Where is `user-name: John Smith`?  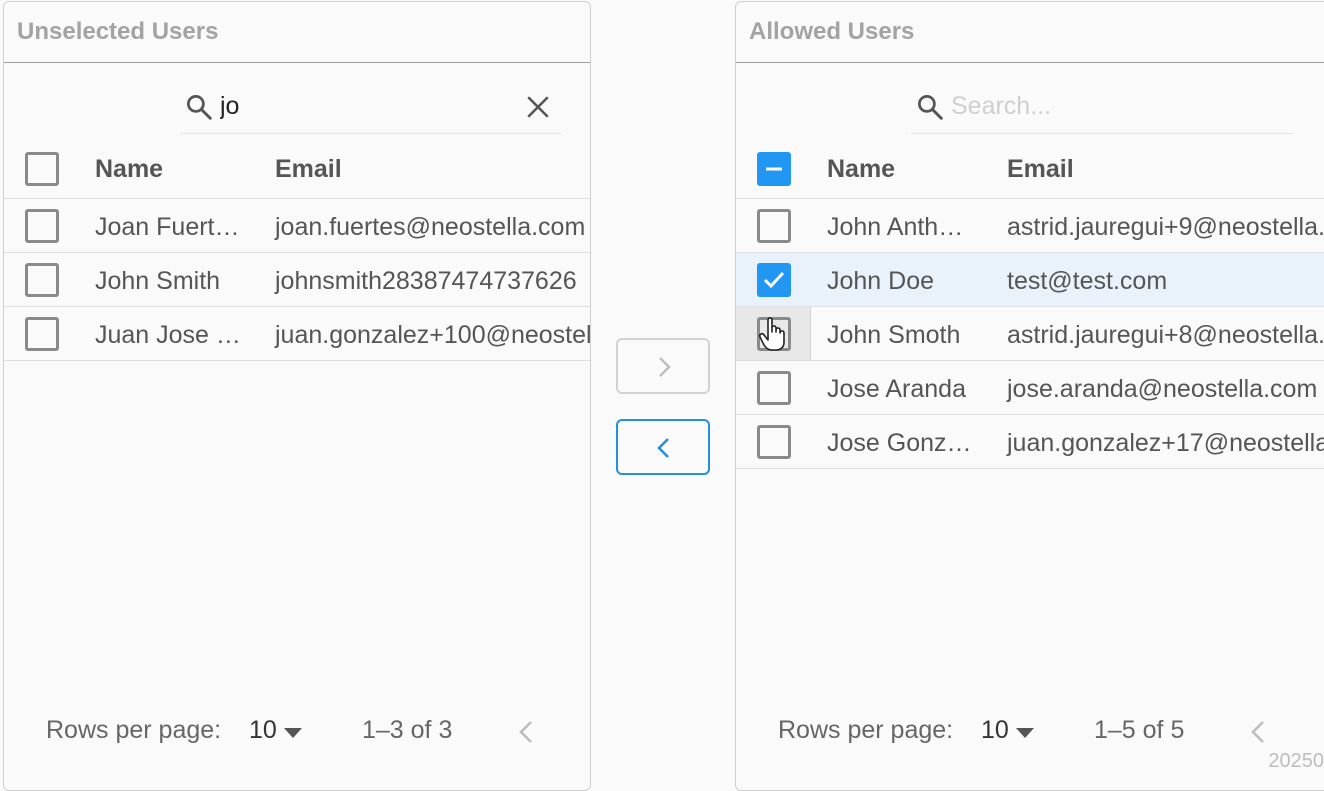 user-name: John Smith is located at coordinates (158, 281).